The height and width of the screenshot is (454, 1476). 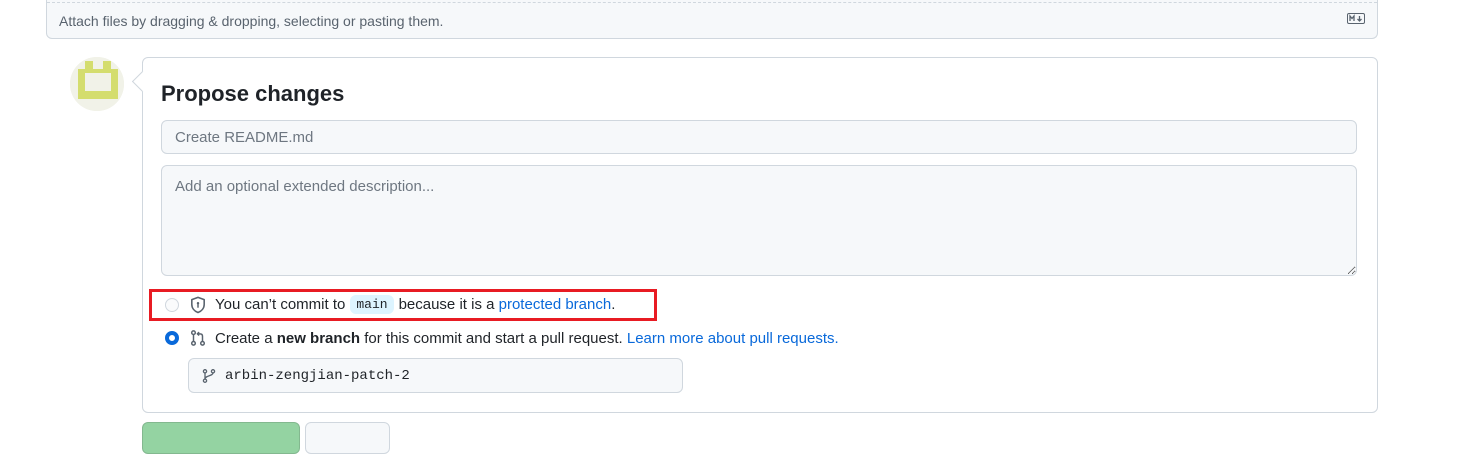 I want to click on new-branch-bold: new branch, so click(x=318, y=338).